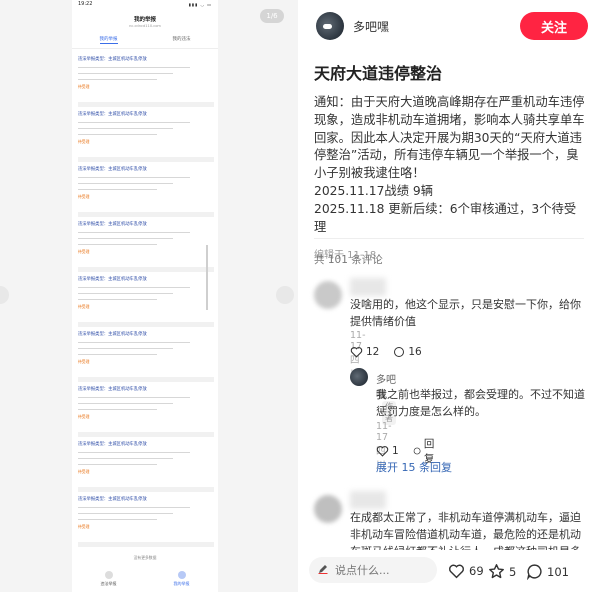 The image size is (600, 592). I want to click on divider, so click(449, 238).